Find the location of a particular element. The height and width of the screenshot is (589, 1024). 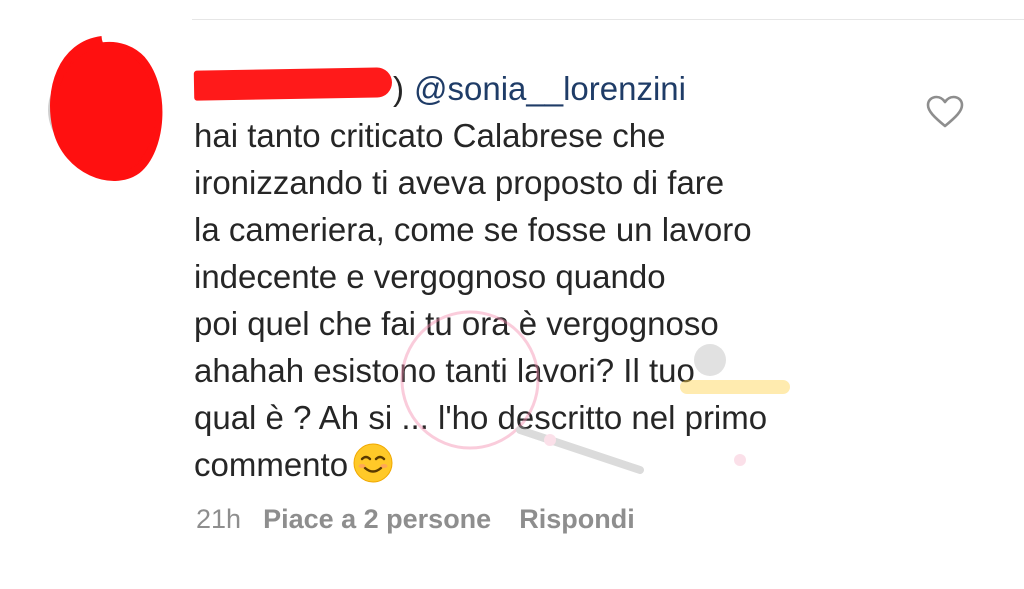

comment-line: indecente e vergognoso quando is located at coordinates (430, 276).